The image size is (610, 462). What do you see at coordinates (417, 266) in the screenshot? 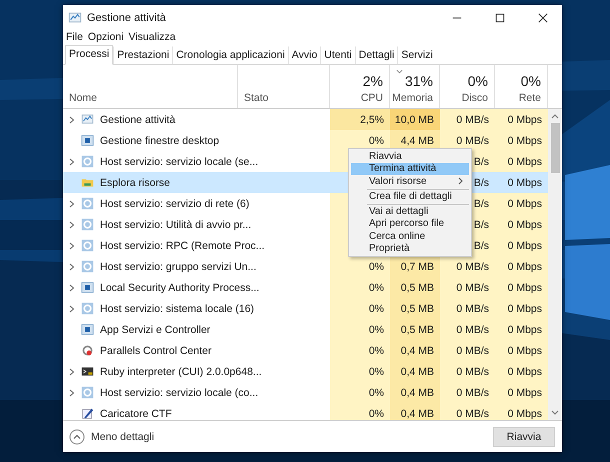
I see `table-cell: 0,7 MB` at bounding box center [417, 266].